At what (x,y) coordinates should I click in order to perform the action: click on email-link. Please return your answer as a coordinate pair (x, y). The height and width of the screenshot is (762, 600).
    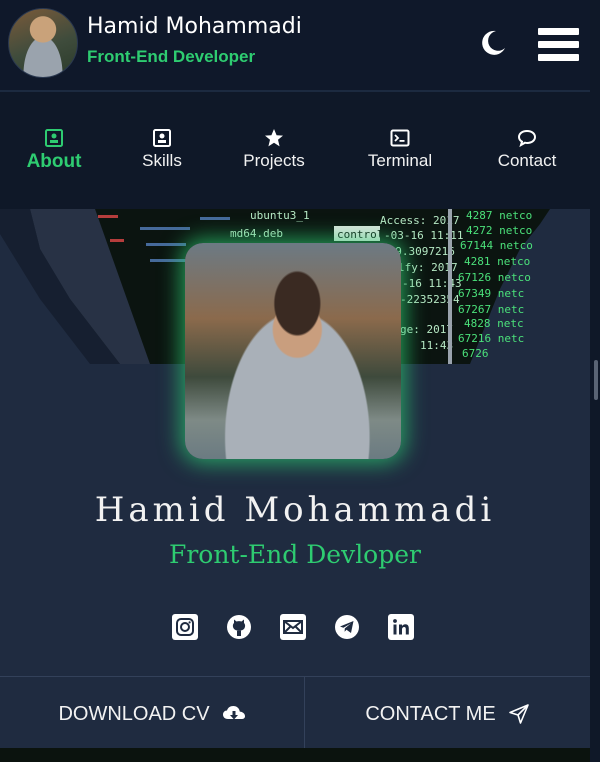
    Looking at the image, I should click on (293, 627).